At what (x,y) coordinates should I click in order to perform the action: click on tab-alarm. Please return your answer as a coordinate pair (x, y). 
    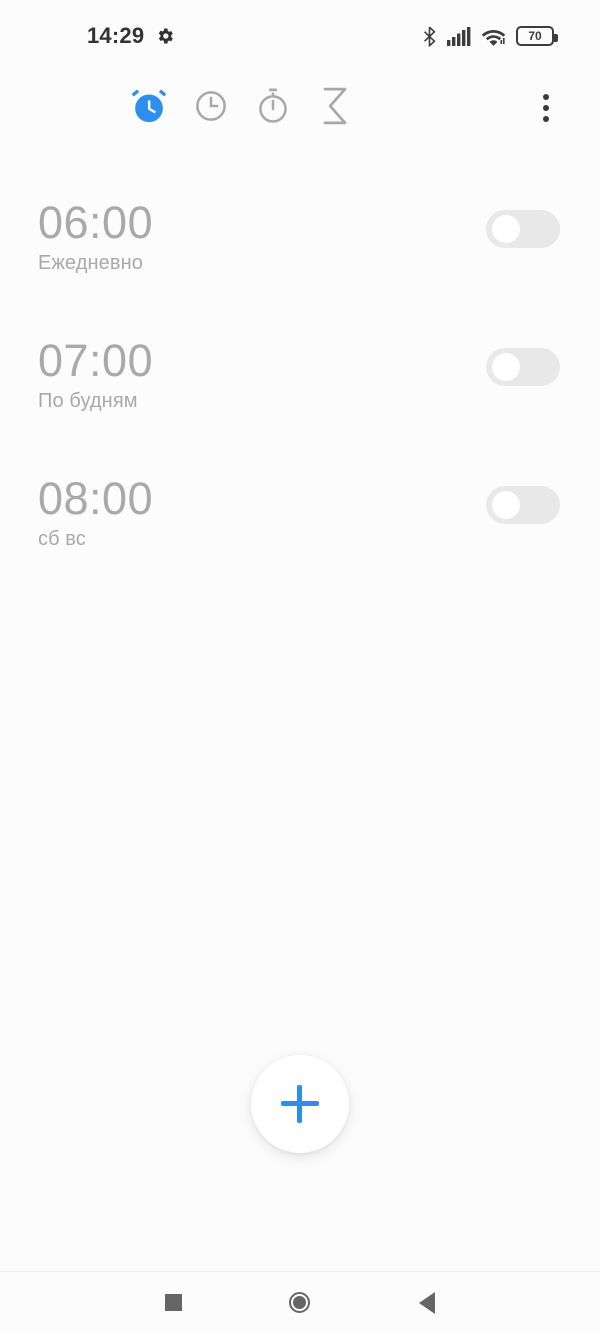
    Looking at the image, I should click on (149, 108).